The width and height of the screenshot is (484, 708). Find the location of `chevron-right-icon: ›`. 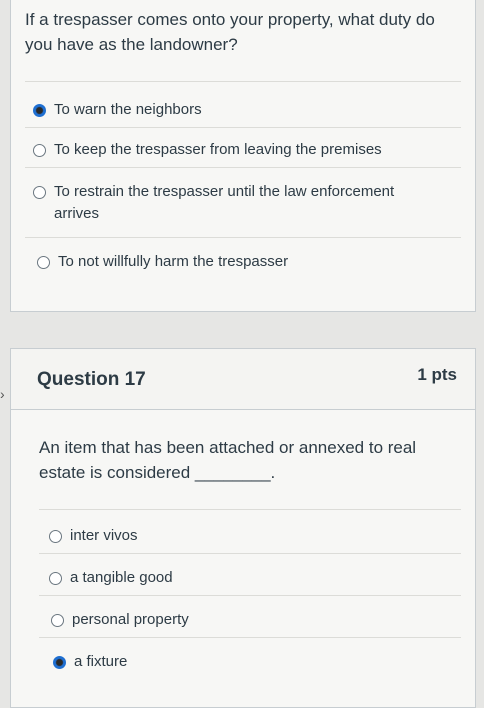

chevron-right-icon: › is located at coordinates (2, 394).